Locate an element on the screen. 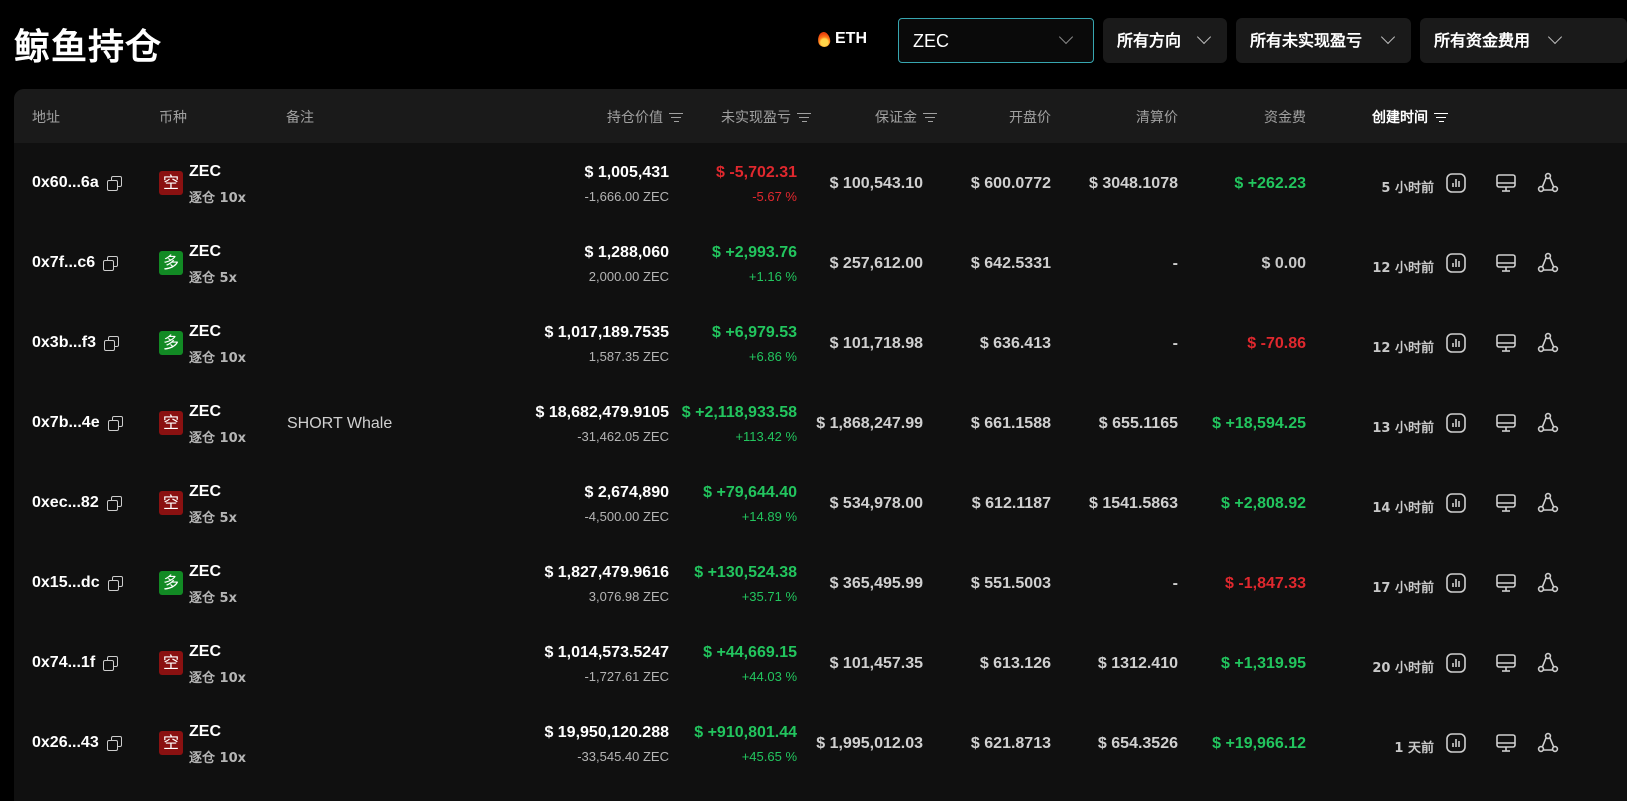 The width and height of the screenshot is (1627, 801). address-cell: 0x3b...f3 is located at coordinates (76, 343).